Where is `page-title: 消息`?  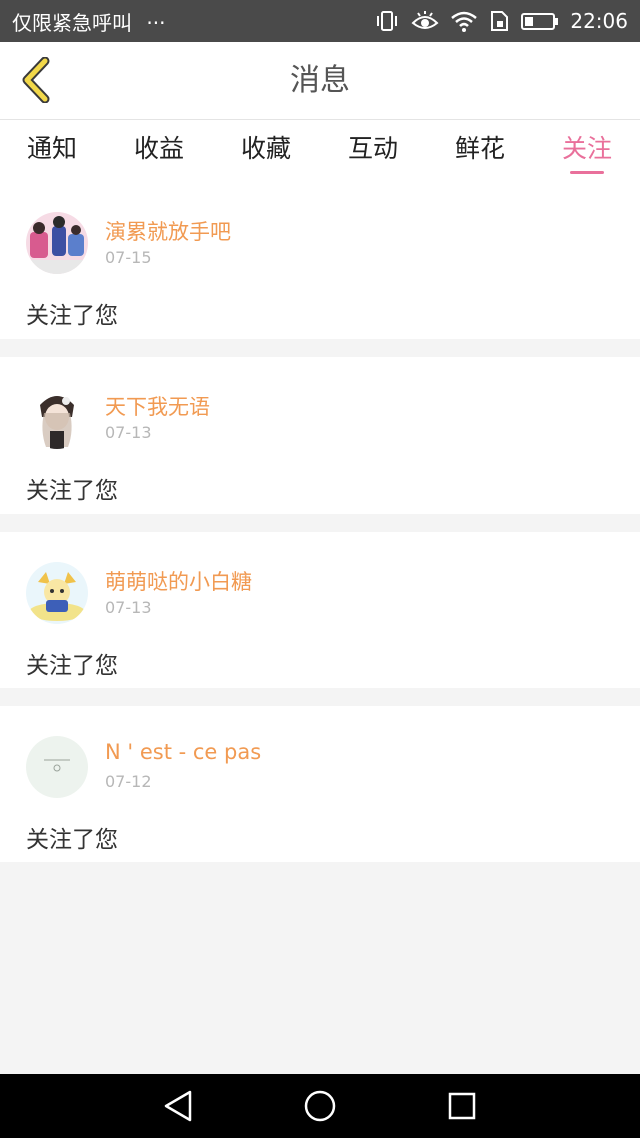 page-title: 消息 is located at coordinates (320, 80).